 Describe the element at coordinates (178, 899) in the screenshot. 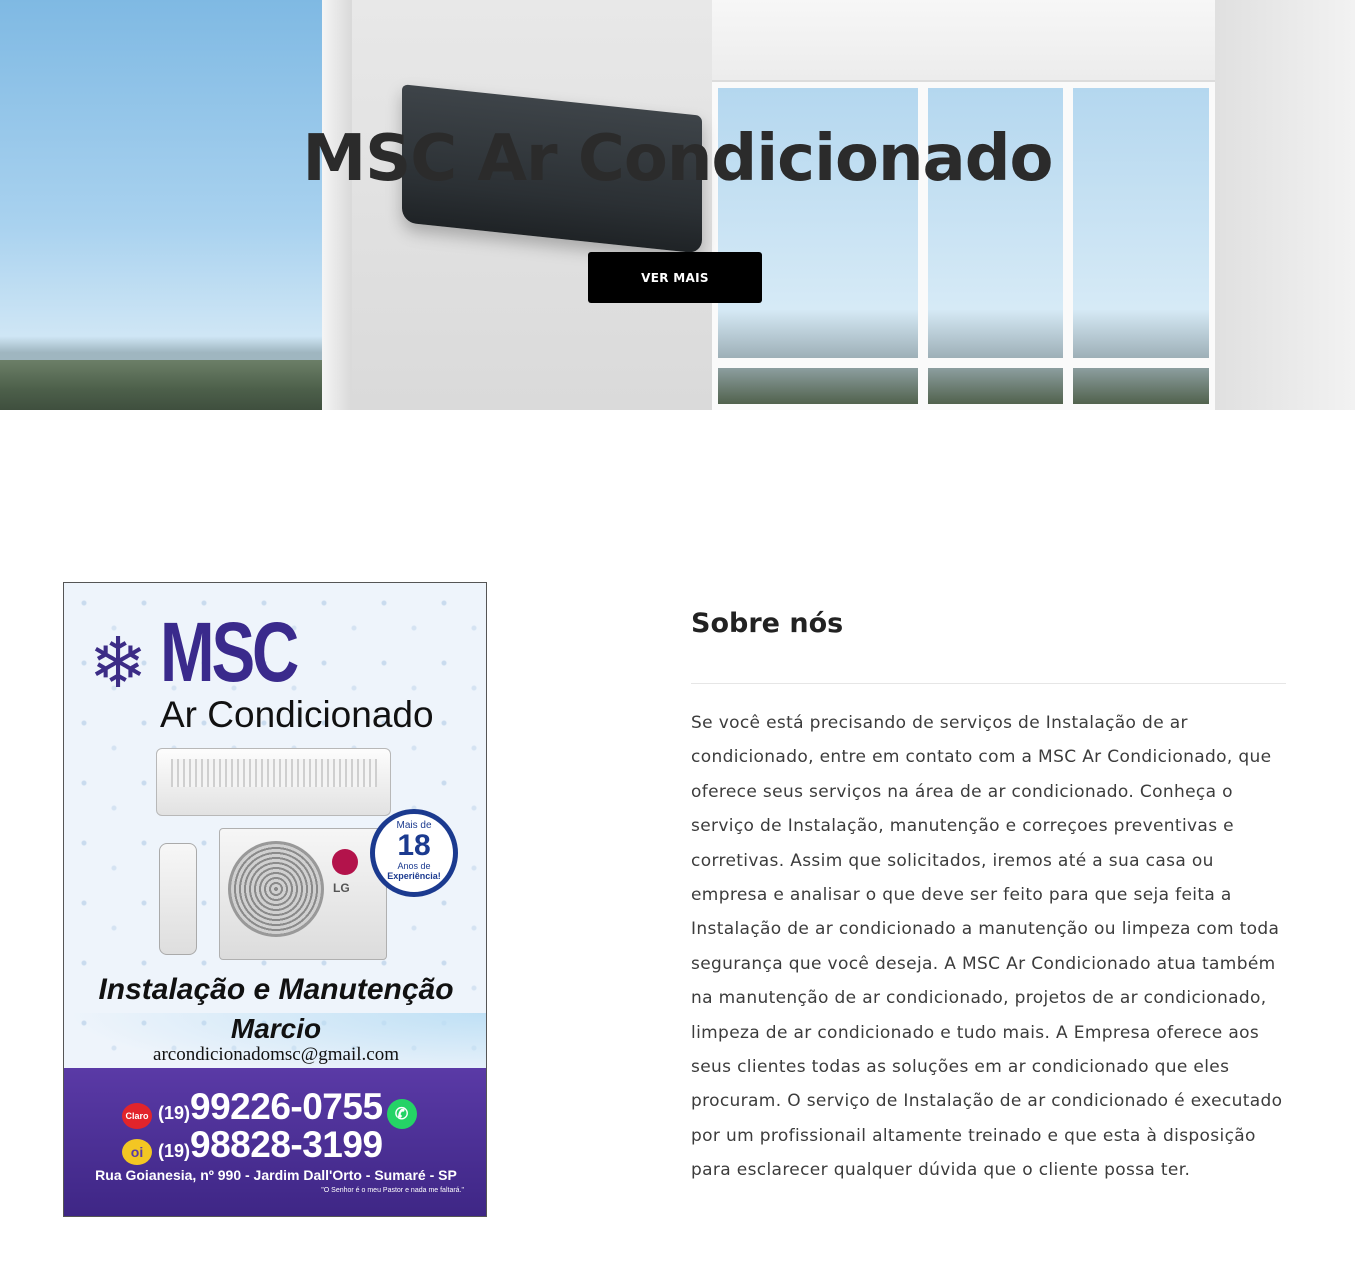

I see `remote-control-image` at that location.